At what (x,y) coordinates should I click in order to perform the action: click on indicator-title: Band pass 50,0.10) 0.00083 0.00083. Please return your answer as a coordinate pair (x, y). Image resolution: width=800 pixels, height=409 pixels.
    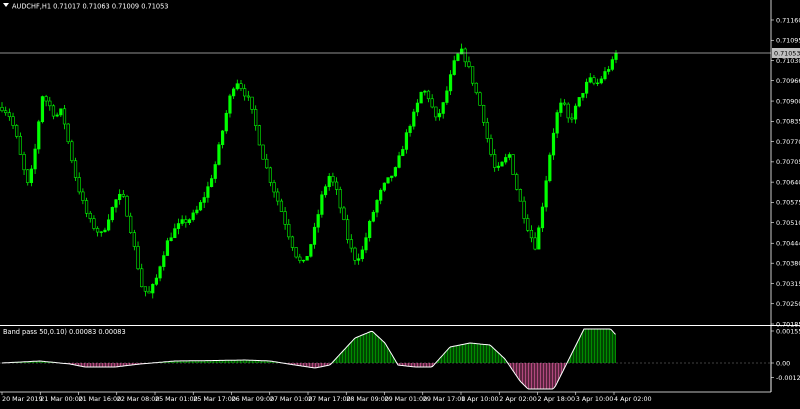
    Looking at the image, I should click on (64, 332).